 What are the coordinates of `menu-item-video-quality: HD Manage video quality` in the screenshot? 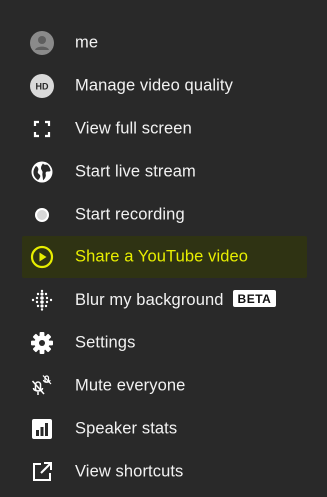 It's located at (163, 85).